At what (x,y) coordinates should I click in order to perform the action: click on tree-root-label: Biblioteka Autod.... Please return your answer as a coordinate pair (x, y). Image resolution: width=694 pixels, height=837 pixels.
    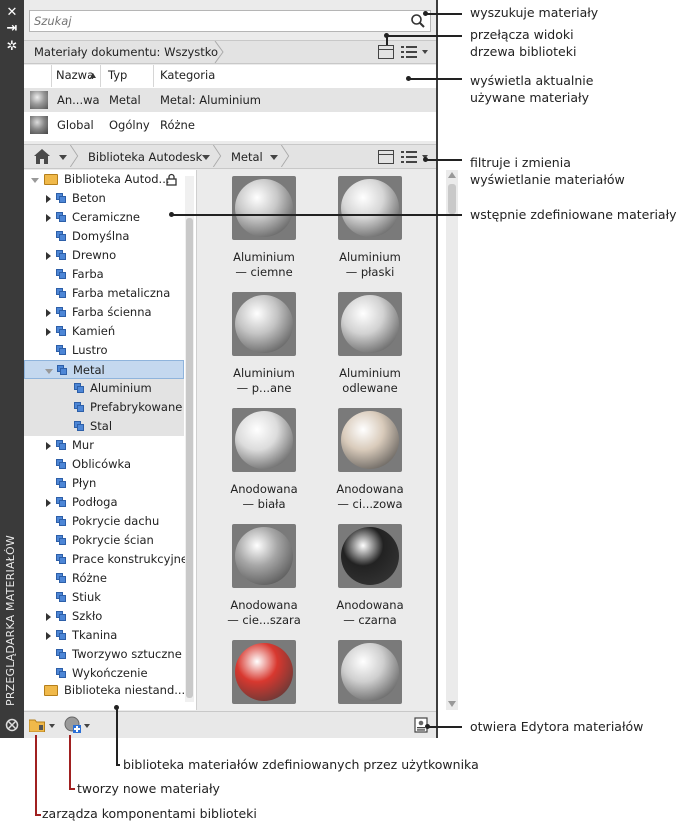
    Looking at the image, I should click on (117, 179).